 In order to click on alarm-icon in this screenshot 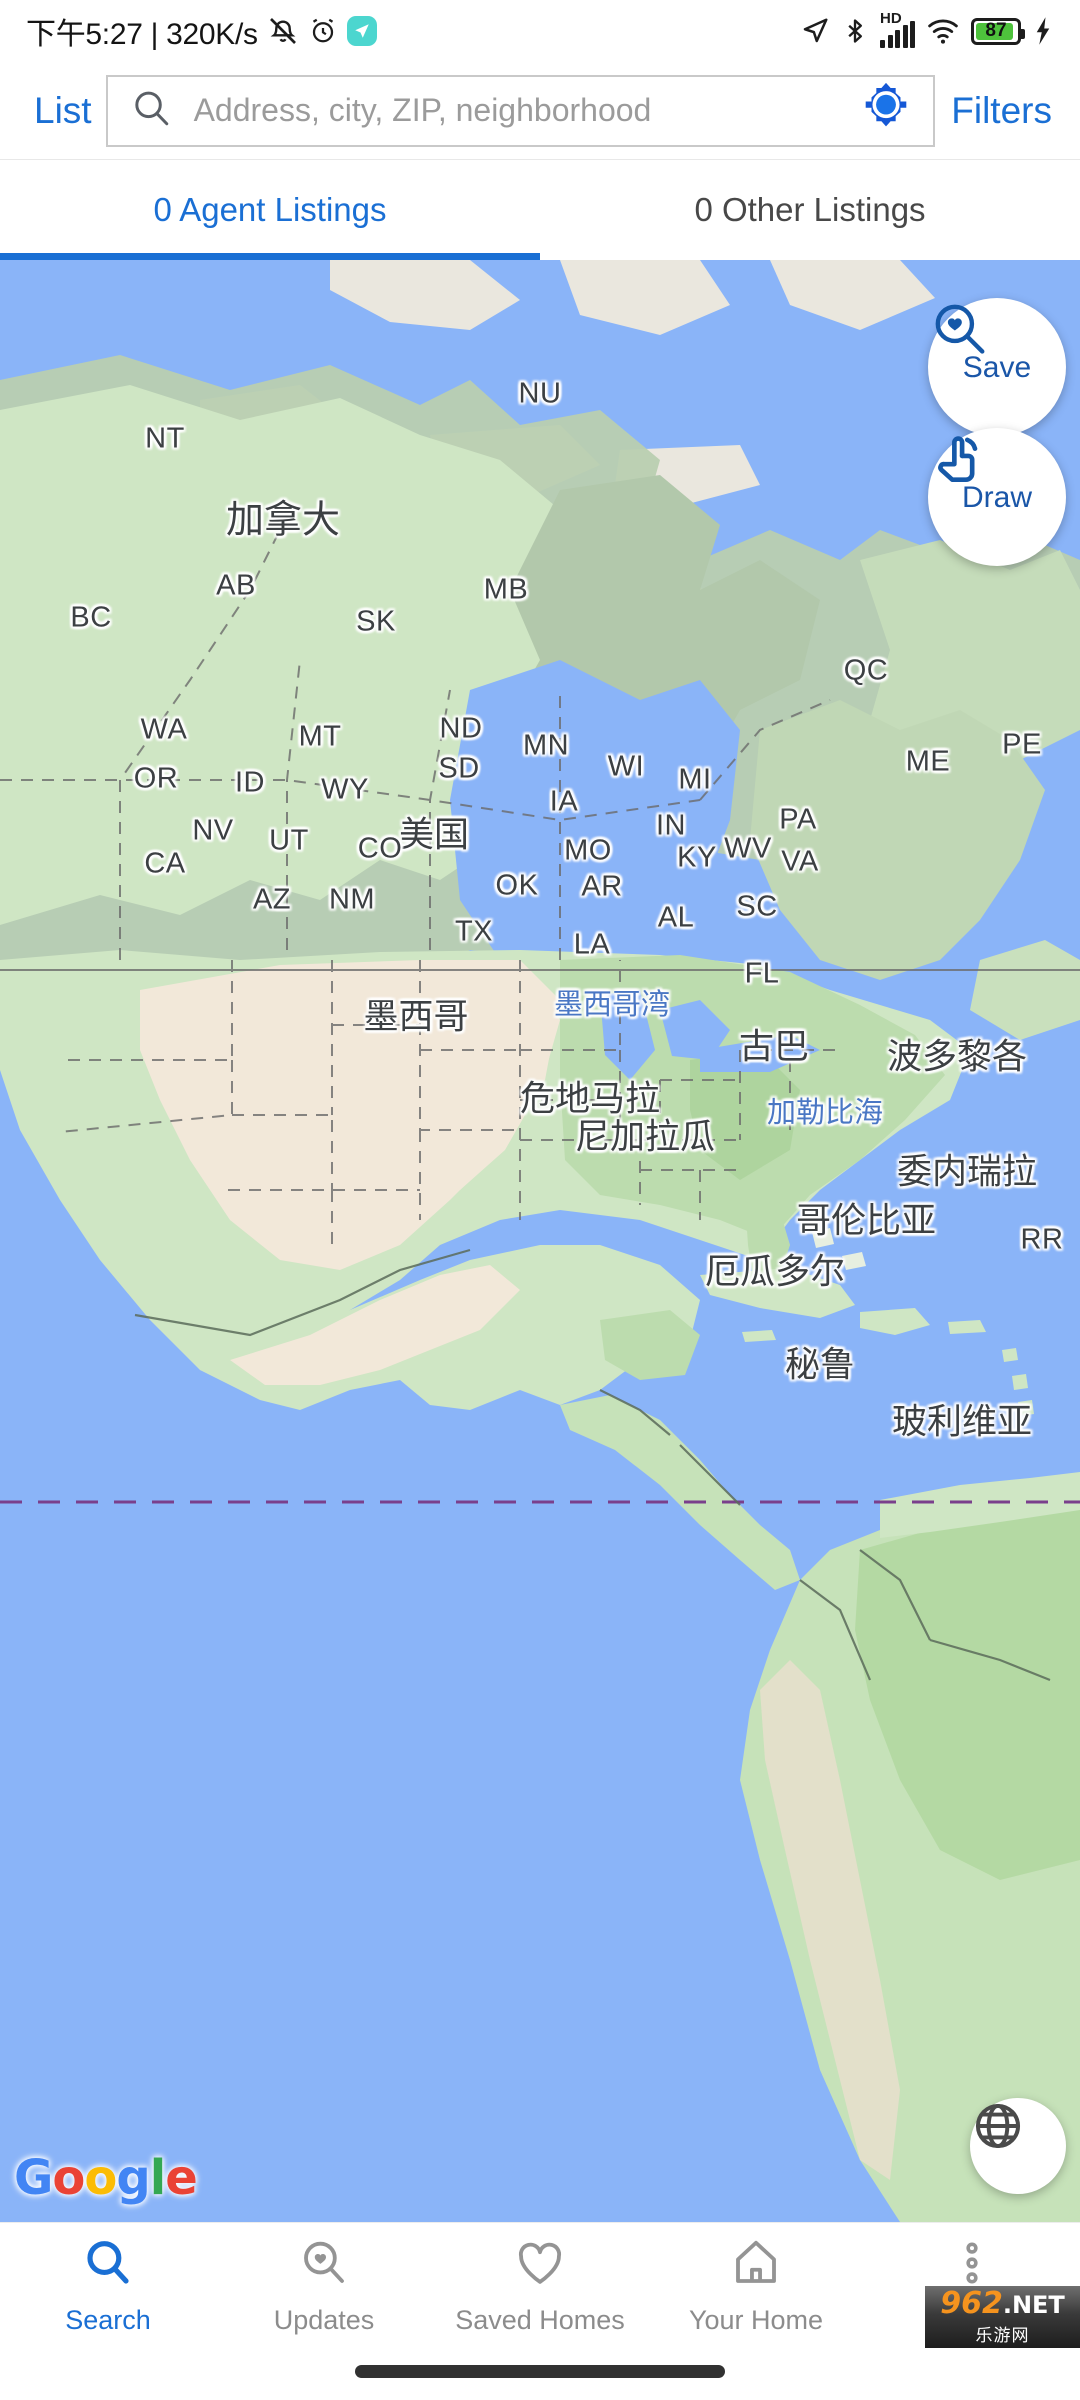, I will do `click(323, 31)`.